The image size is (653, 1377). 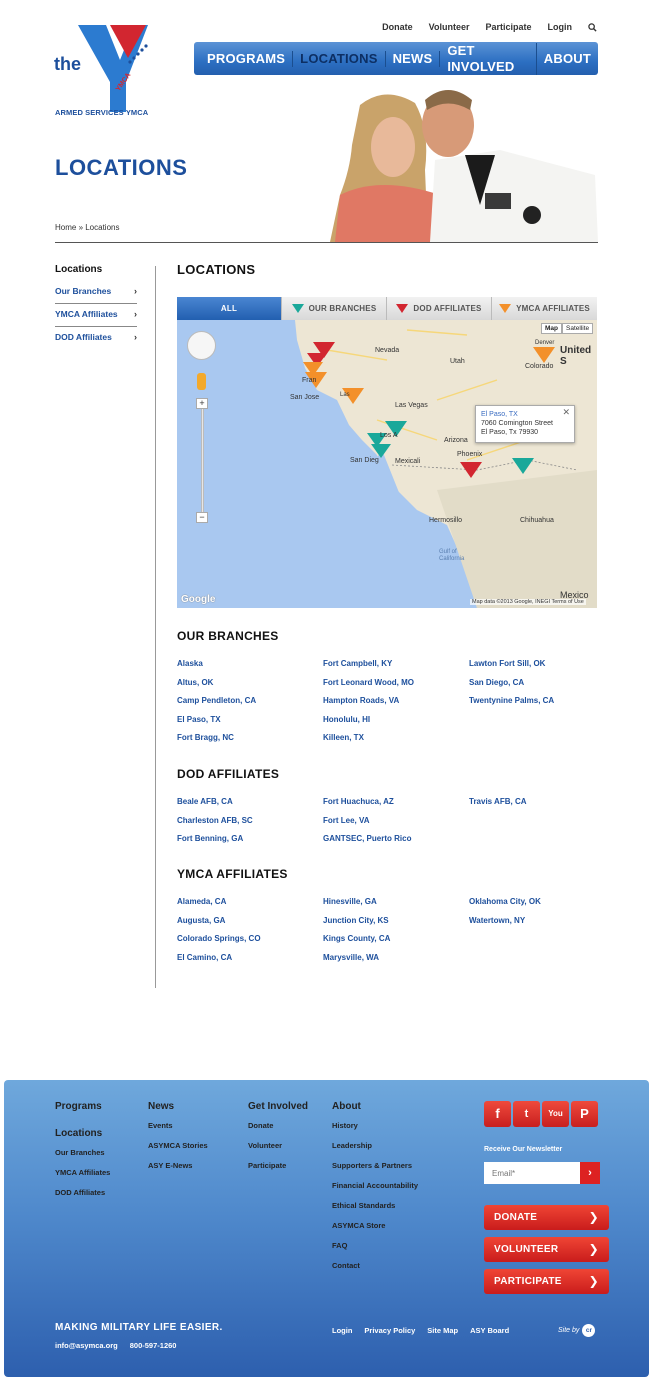 What do you see at coordinates (546, 1249) in the screenshot?
I see `volunteer-button: VOLUNTEER ❯` at bounding box center [546, 1249].